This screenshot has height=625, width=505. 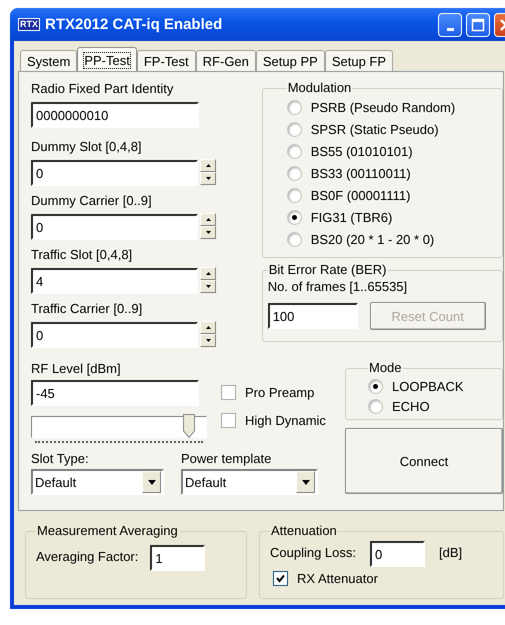 I want to click on option-label: BS55 (01010101), so click(x=361, y=151).